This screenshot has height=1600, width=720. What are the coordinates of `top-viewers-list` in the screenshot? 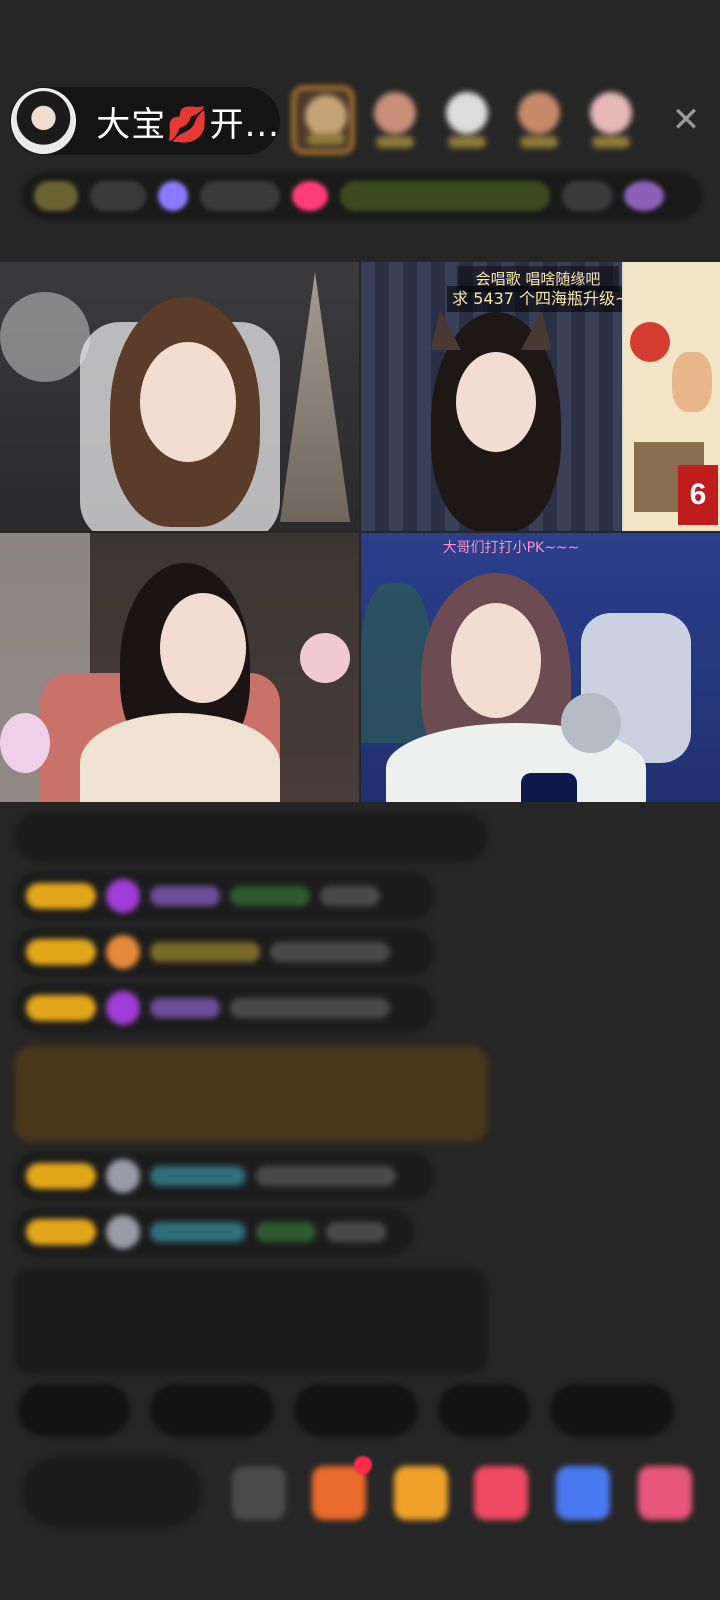 It's located at (467, 120).